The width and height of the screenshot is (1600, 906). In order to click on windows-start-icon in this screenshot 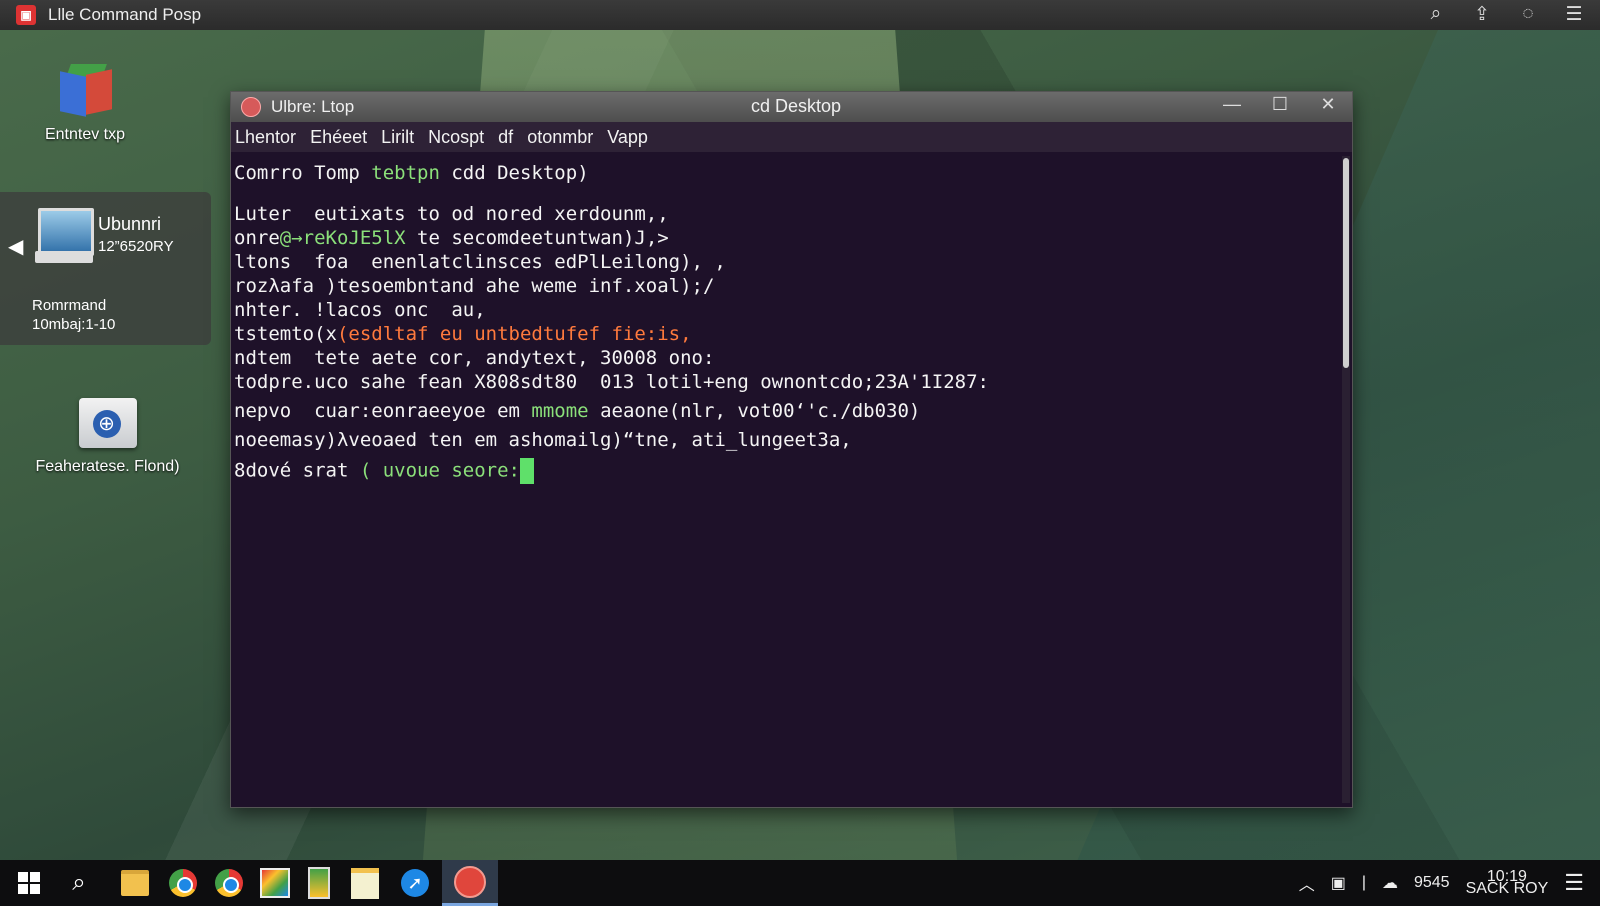, I will do `click(29, 883)`.